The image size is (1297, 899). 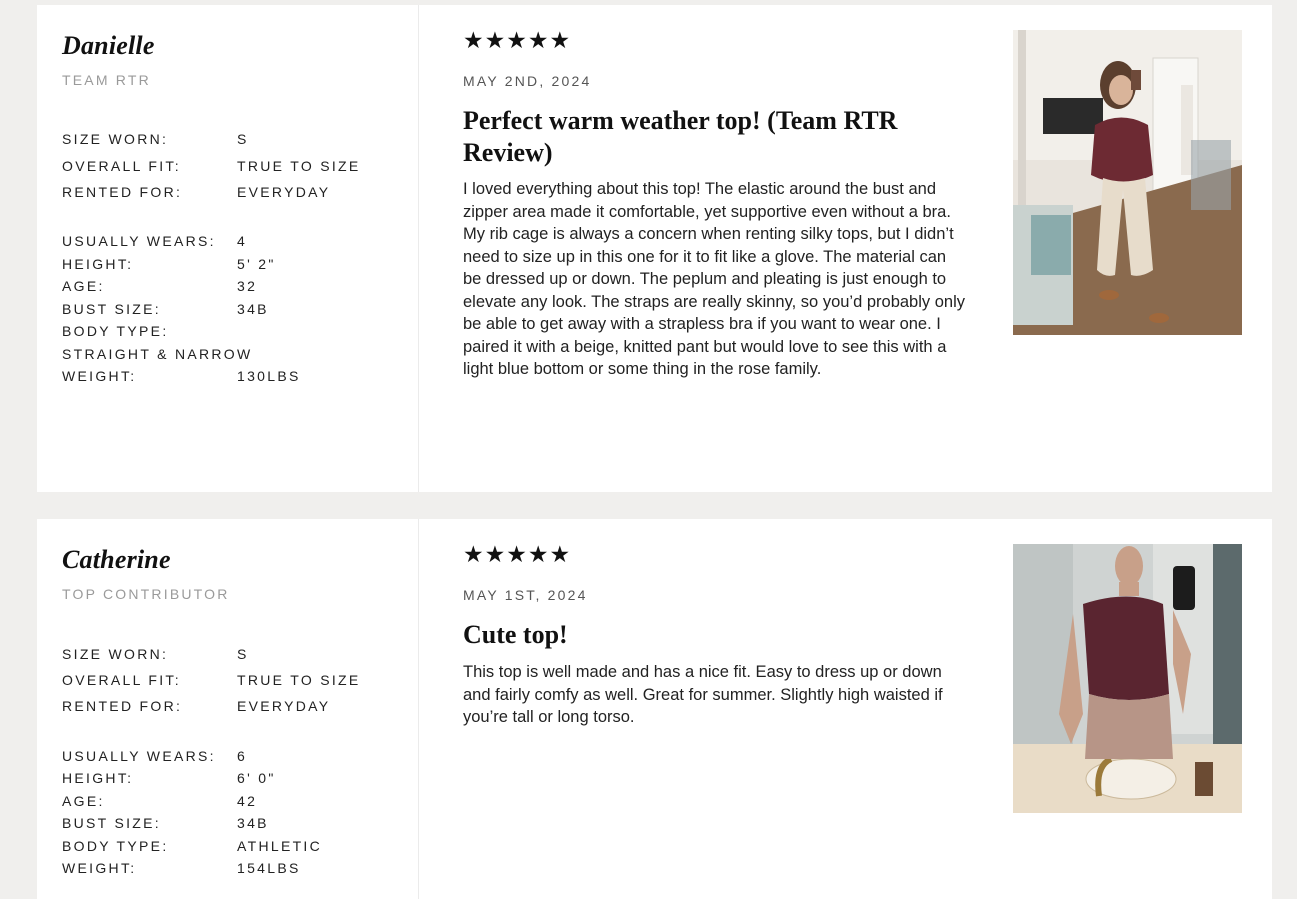 What do you see at coordinates (108, 46) in the screenshot?
I see `reviewer-name: Danielle` at bounding box center [108, 46].